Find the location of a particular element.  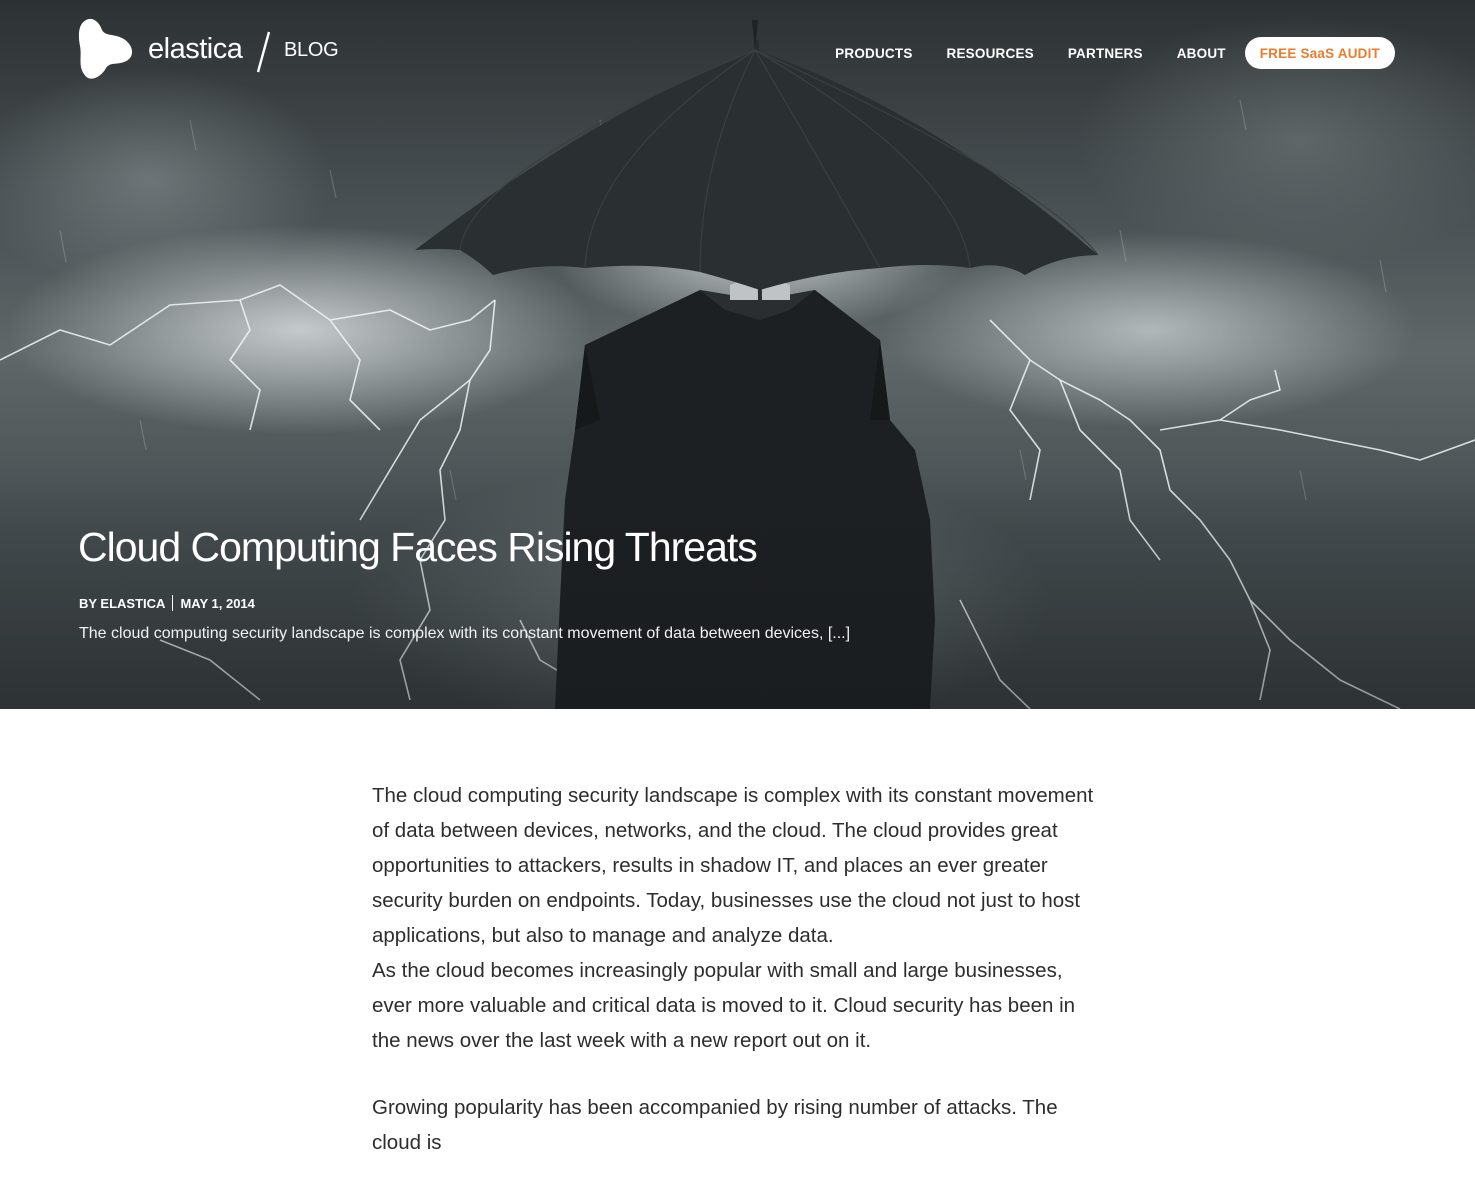

nav-item-resources: RESOURCES is located at coordinates (990, 53).